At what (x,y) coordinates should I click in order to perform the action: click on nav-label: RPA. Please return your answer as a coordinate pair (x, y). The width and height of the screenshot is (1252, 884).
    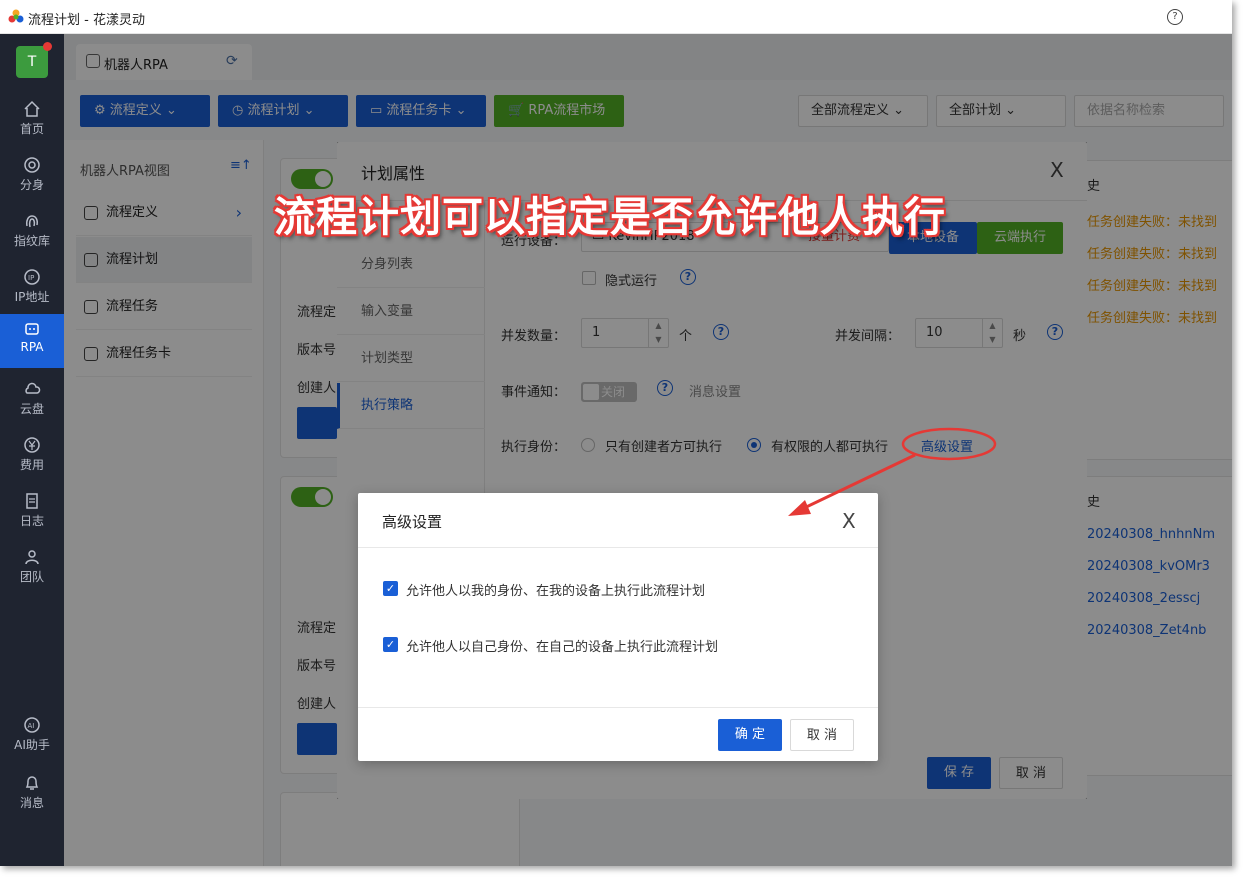
    Looking at the image, I should click on (32, 347).